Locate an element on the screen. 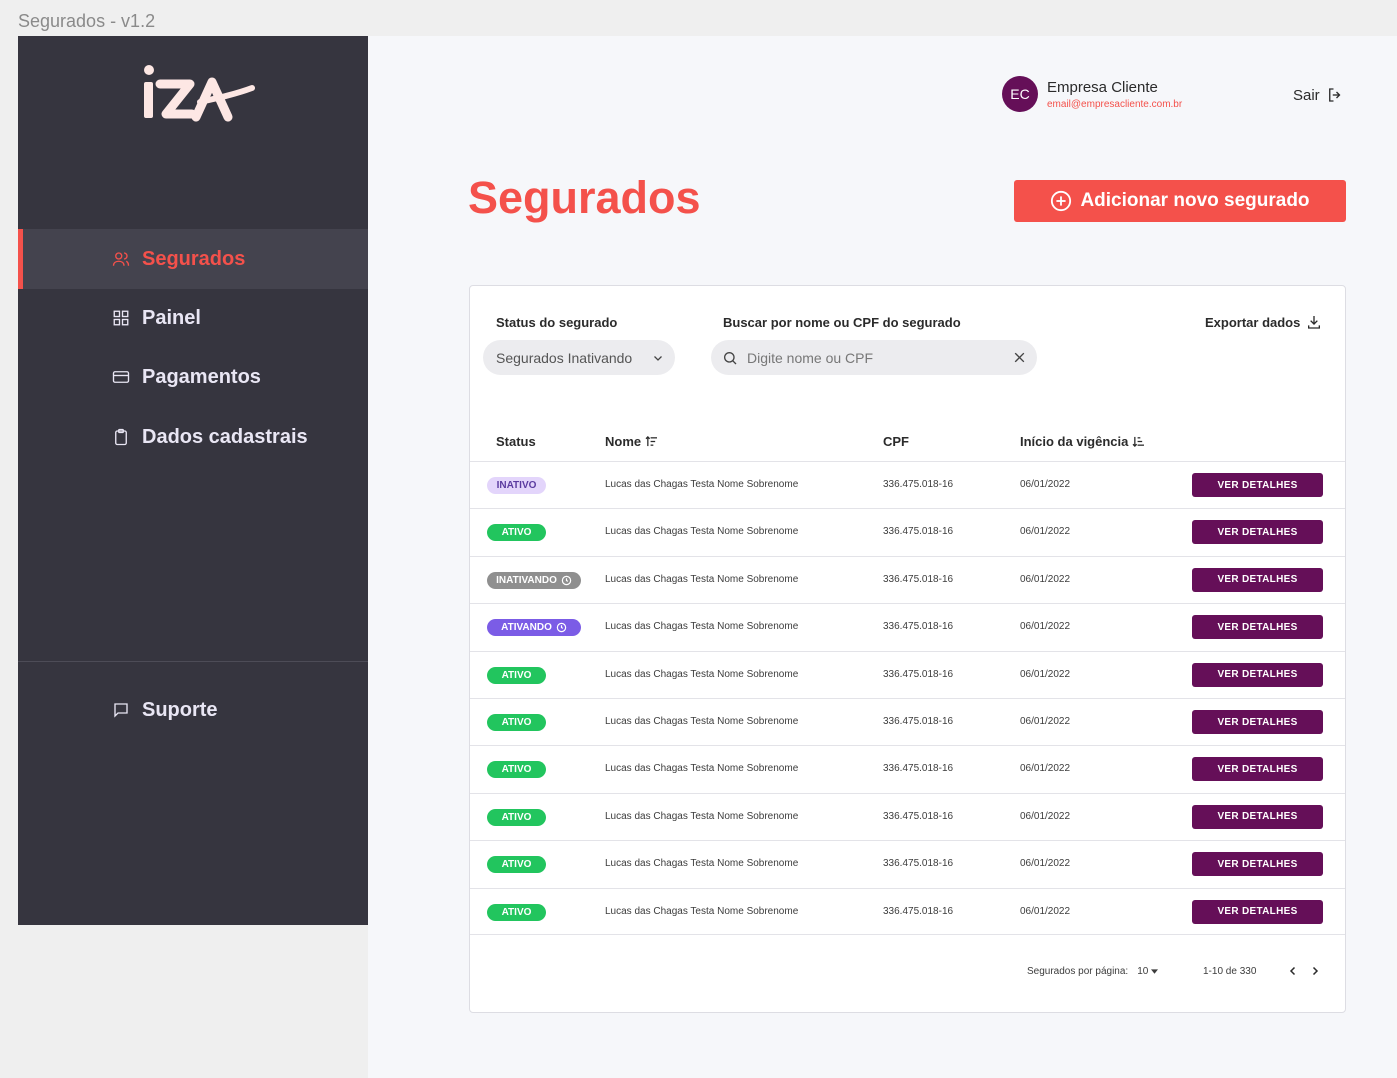 This screenshot has height=1078, width=1397. status-select: Segurados Inativando is located at coordinates (579, 357).